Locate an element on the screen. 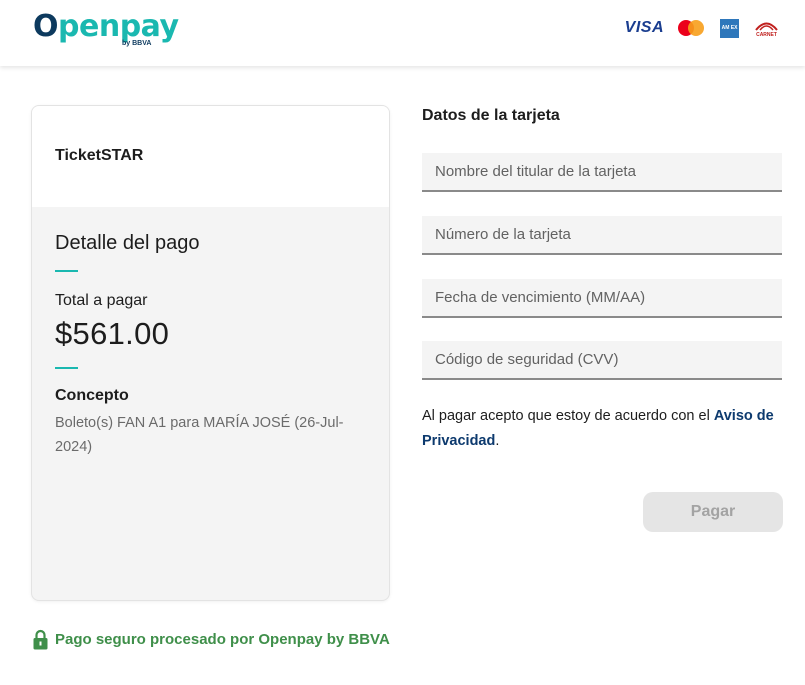 This screenshot has width=805, height=685. logo-subtitle: by BBVA is located at coordinates (137, 43).